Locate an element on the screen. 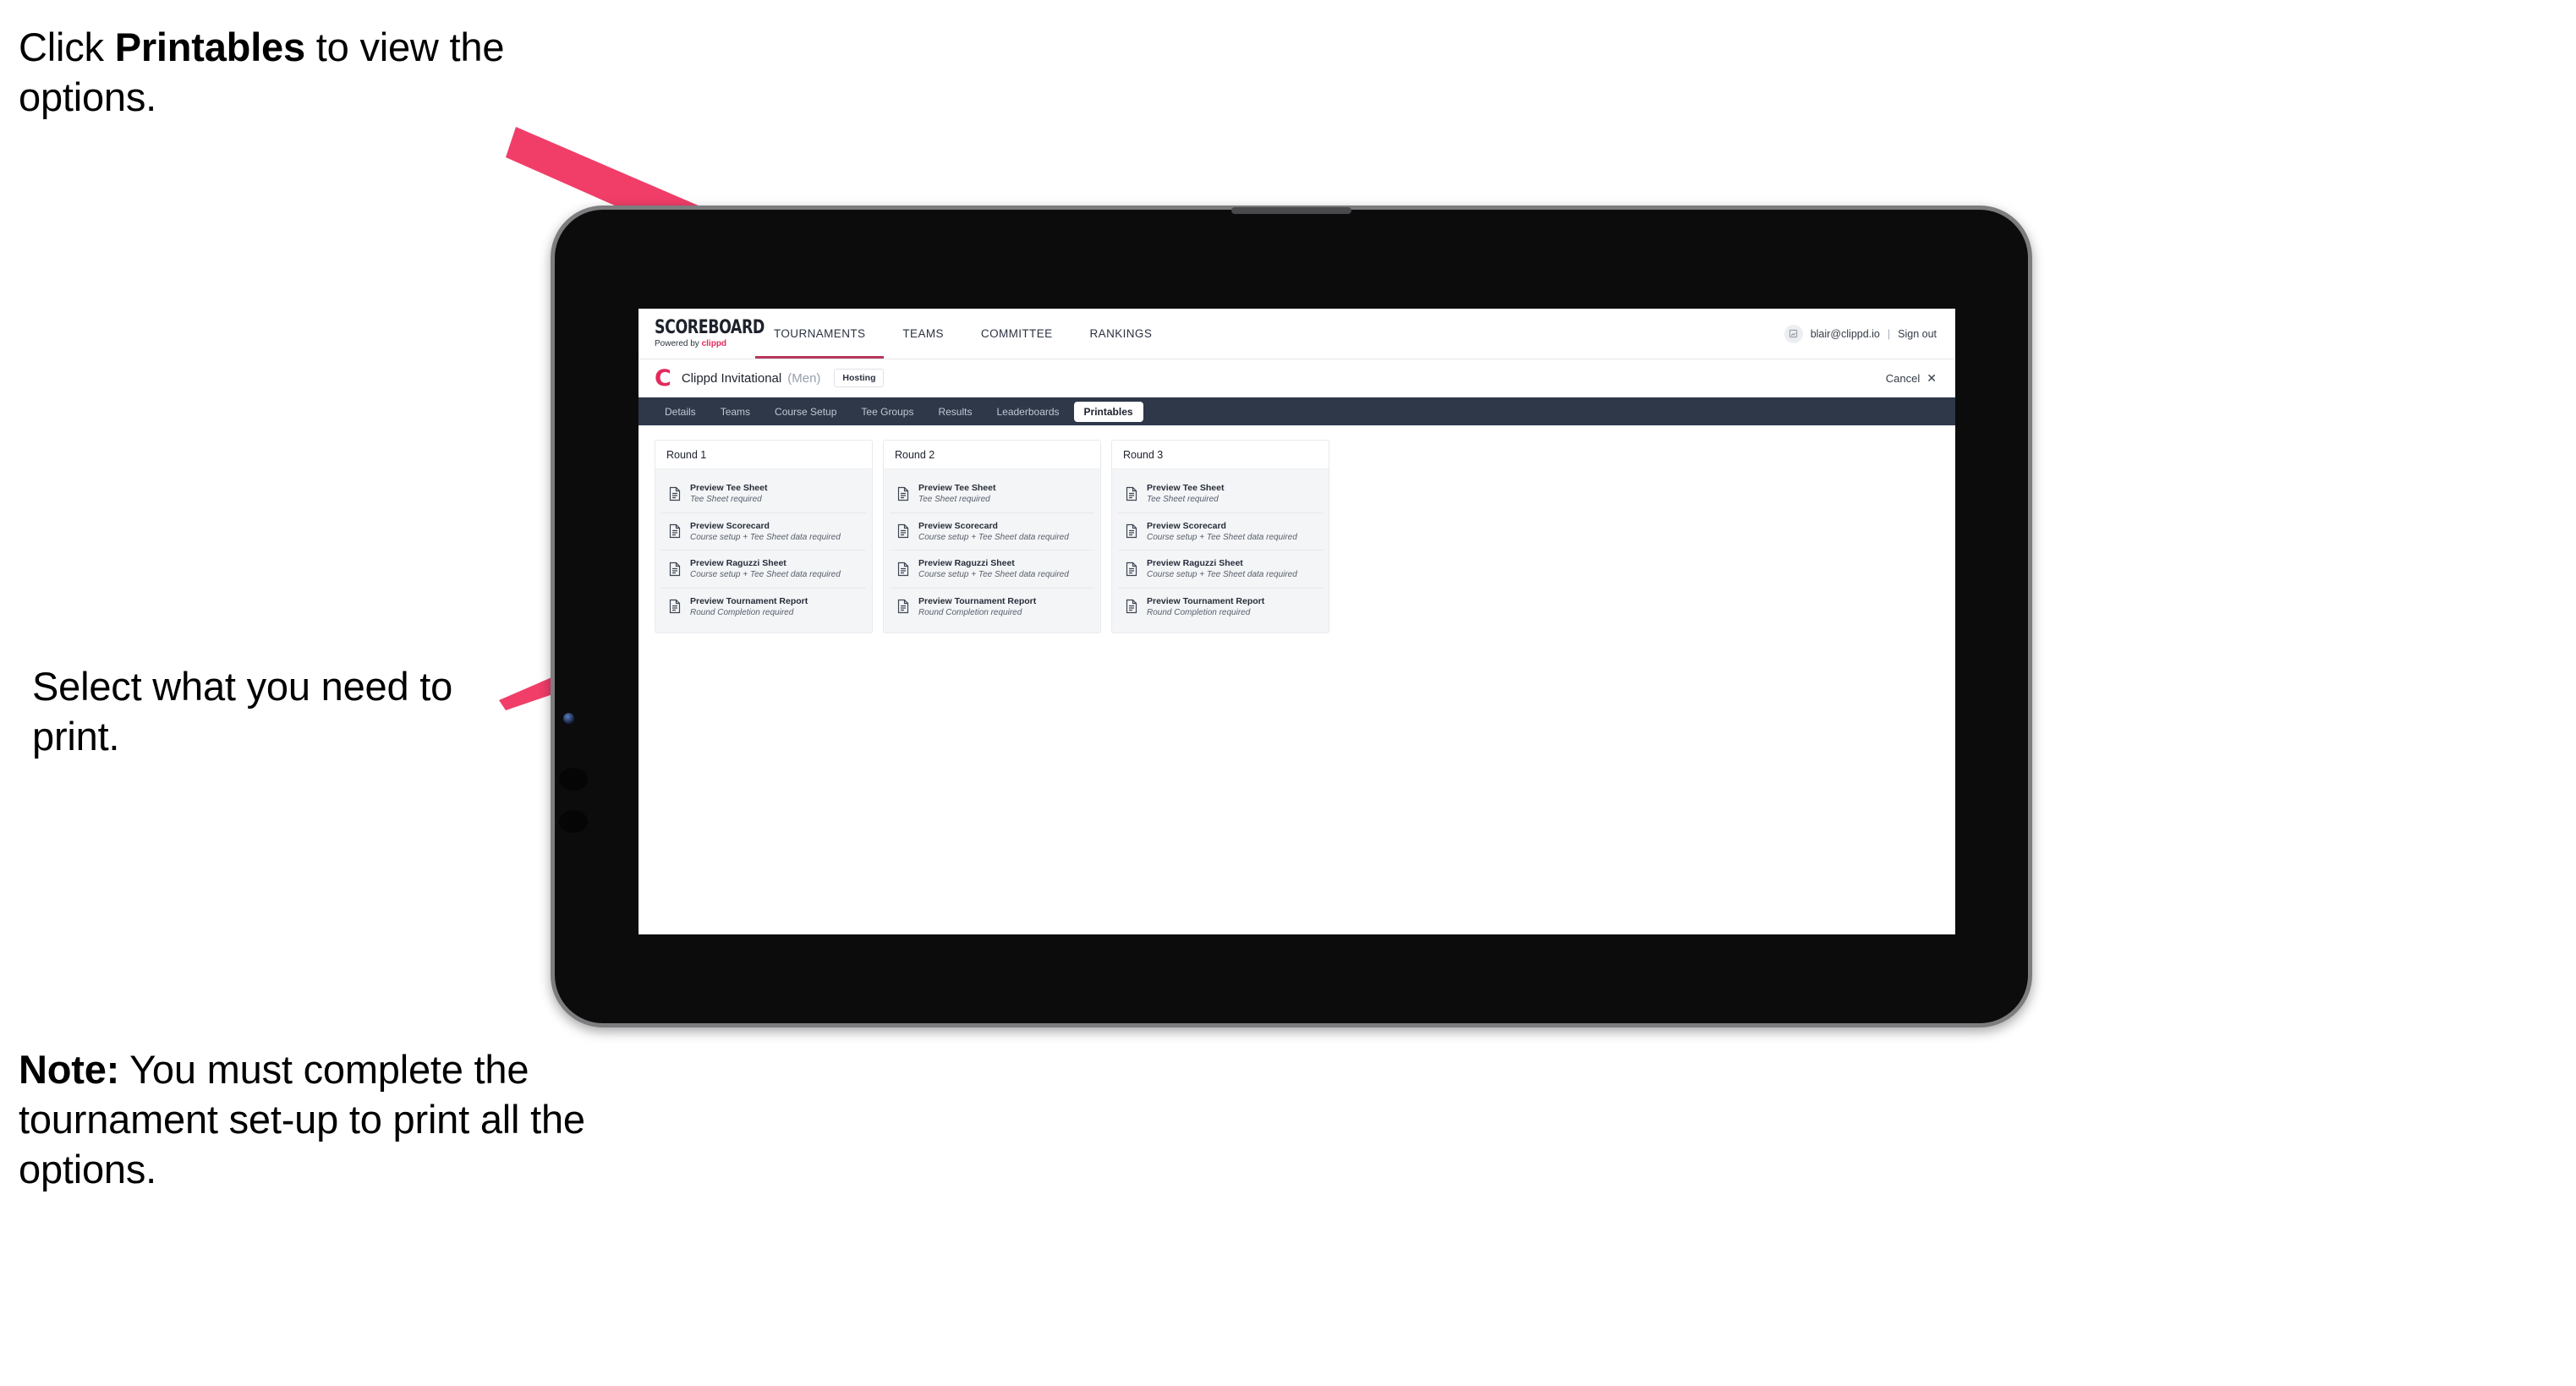 The width and height of the screenshot is (2576, 1386). annotation-note-bold: Note: is located at coordinates (69, 1069).